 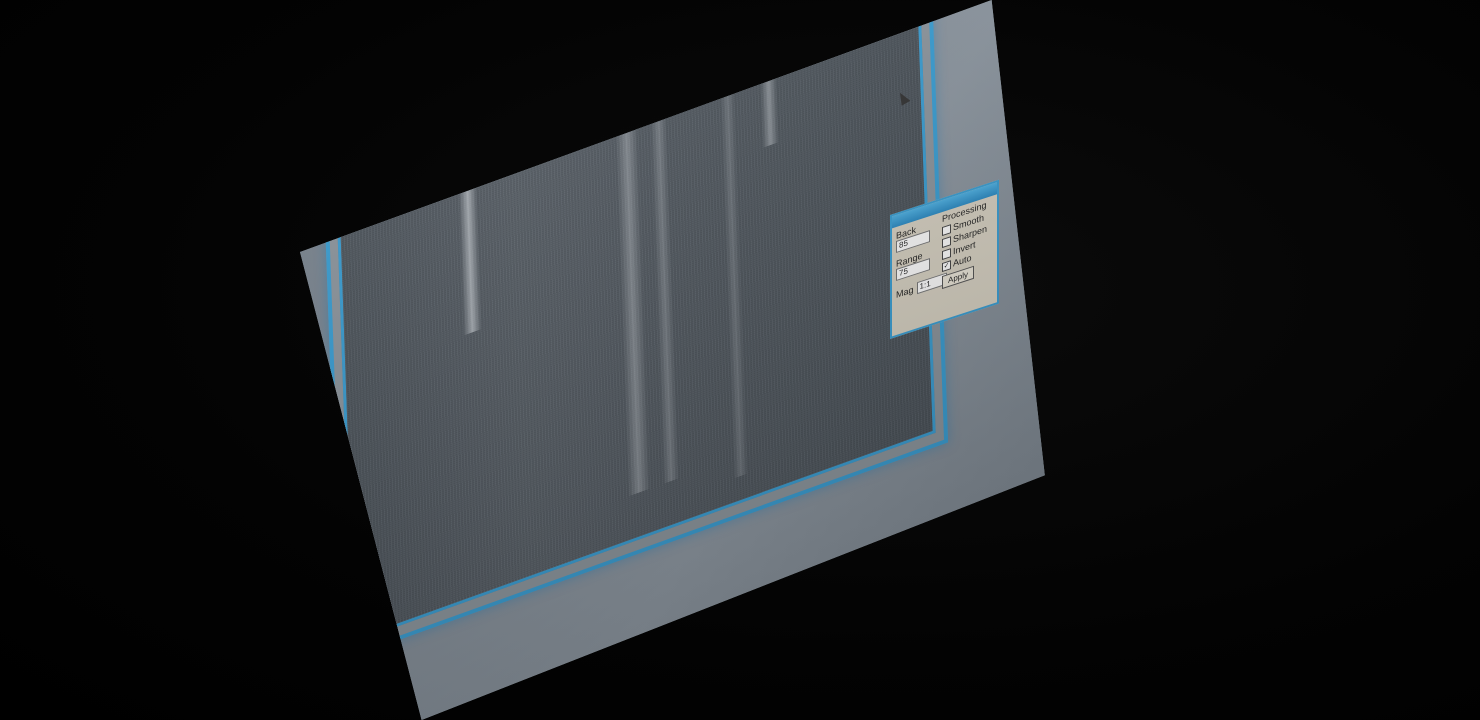 I want to click on menu-setup: Setup, so click(x=431, y=72).